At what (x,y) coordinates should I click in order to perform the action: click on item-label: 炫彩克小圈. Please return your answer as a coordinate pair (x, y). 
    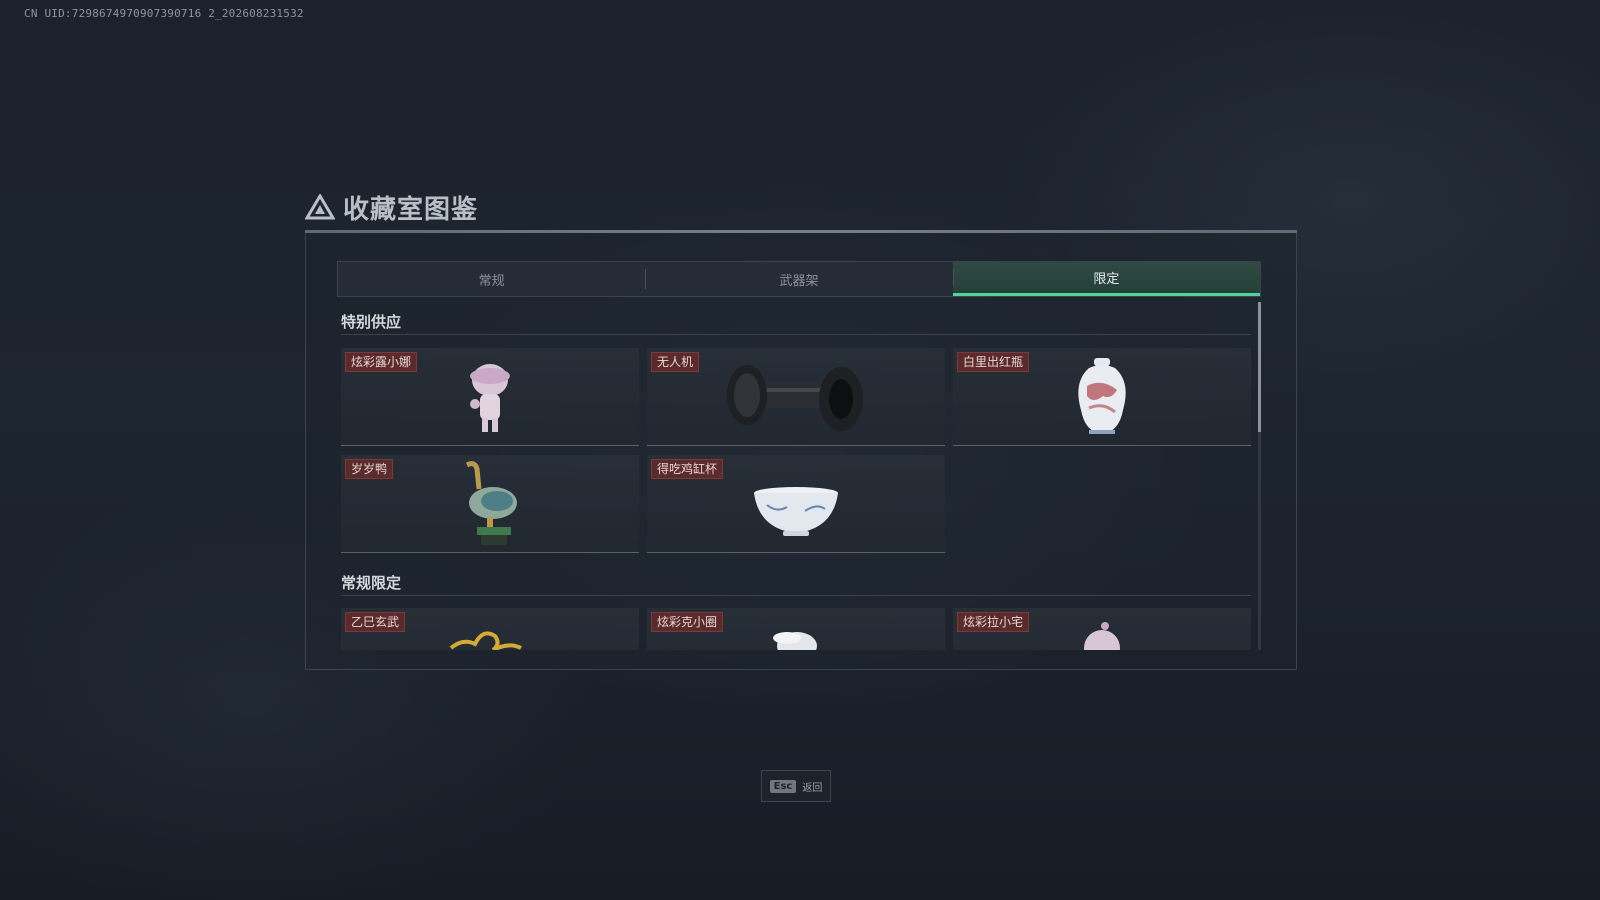
    Looking at the image, I should click on (687, 622).